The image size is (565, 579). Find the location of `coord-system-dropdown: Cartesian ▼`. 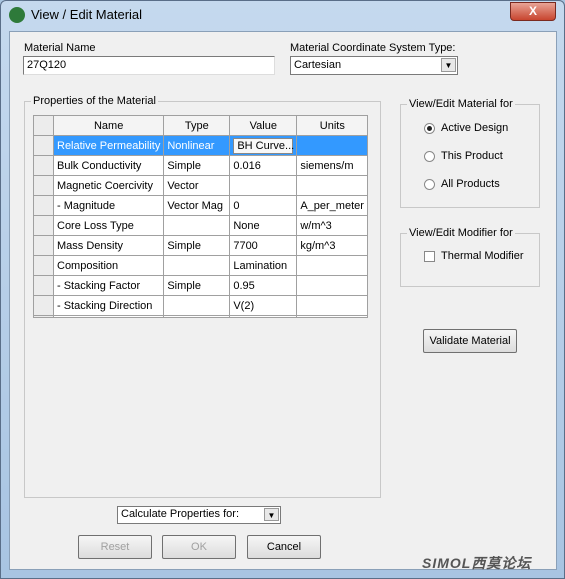

coord-system-dropdown: Cartesian ▼ is located at coordinates (374, 65).